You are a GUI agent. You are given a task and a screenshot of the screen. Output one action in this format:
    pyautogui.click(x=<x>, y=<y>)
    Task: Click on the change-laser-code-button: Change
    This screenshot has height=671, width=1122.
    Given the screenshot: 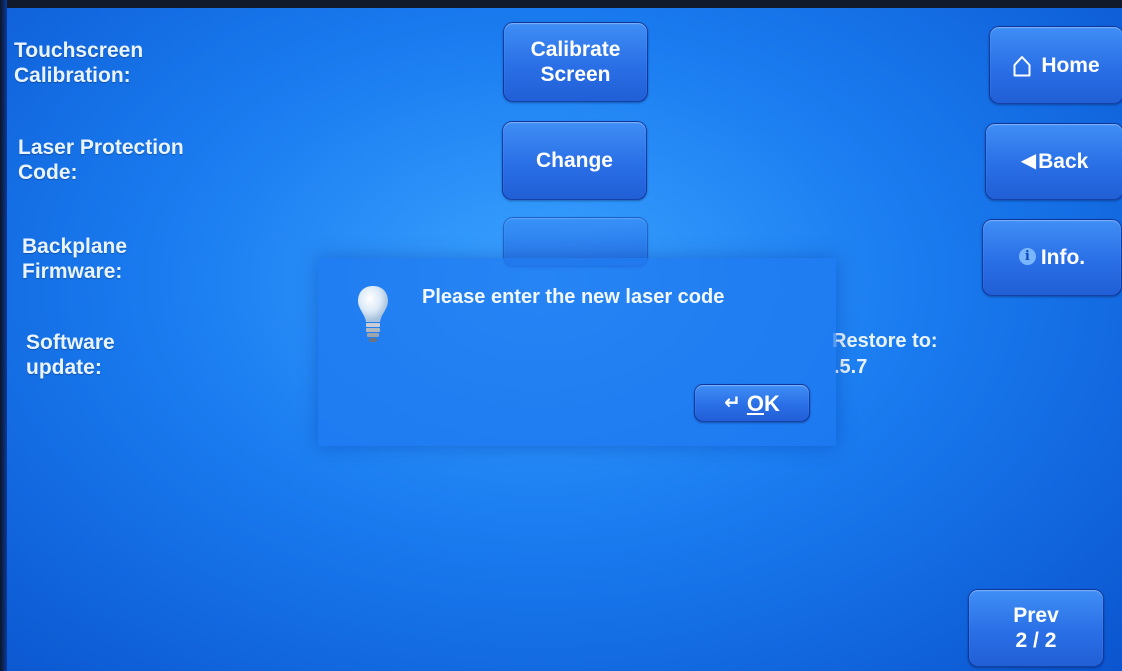 What is the action you would take?
    pyautogui.click(x=574, y=160)
    